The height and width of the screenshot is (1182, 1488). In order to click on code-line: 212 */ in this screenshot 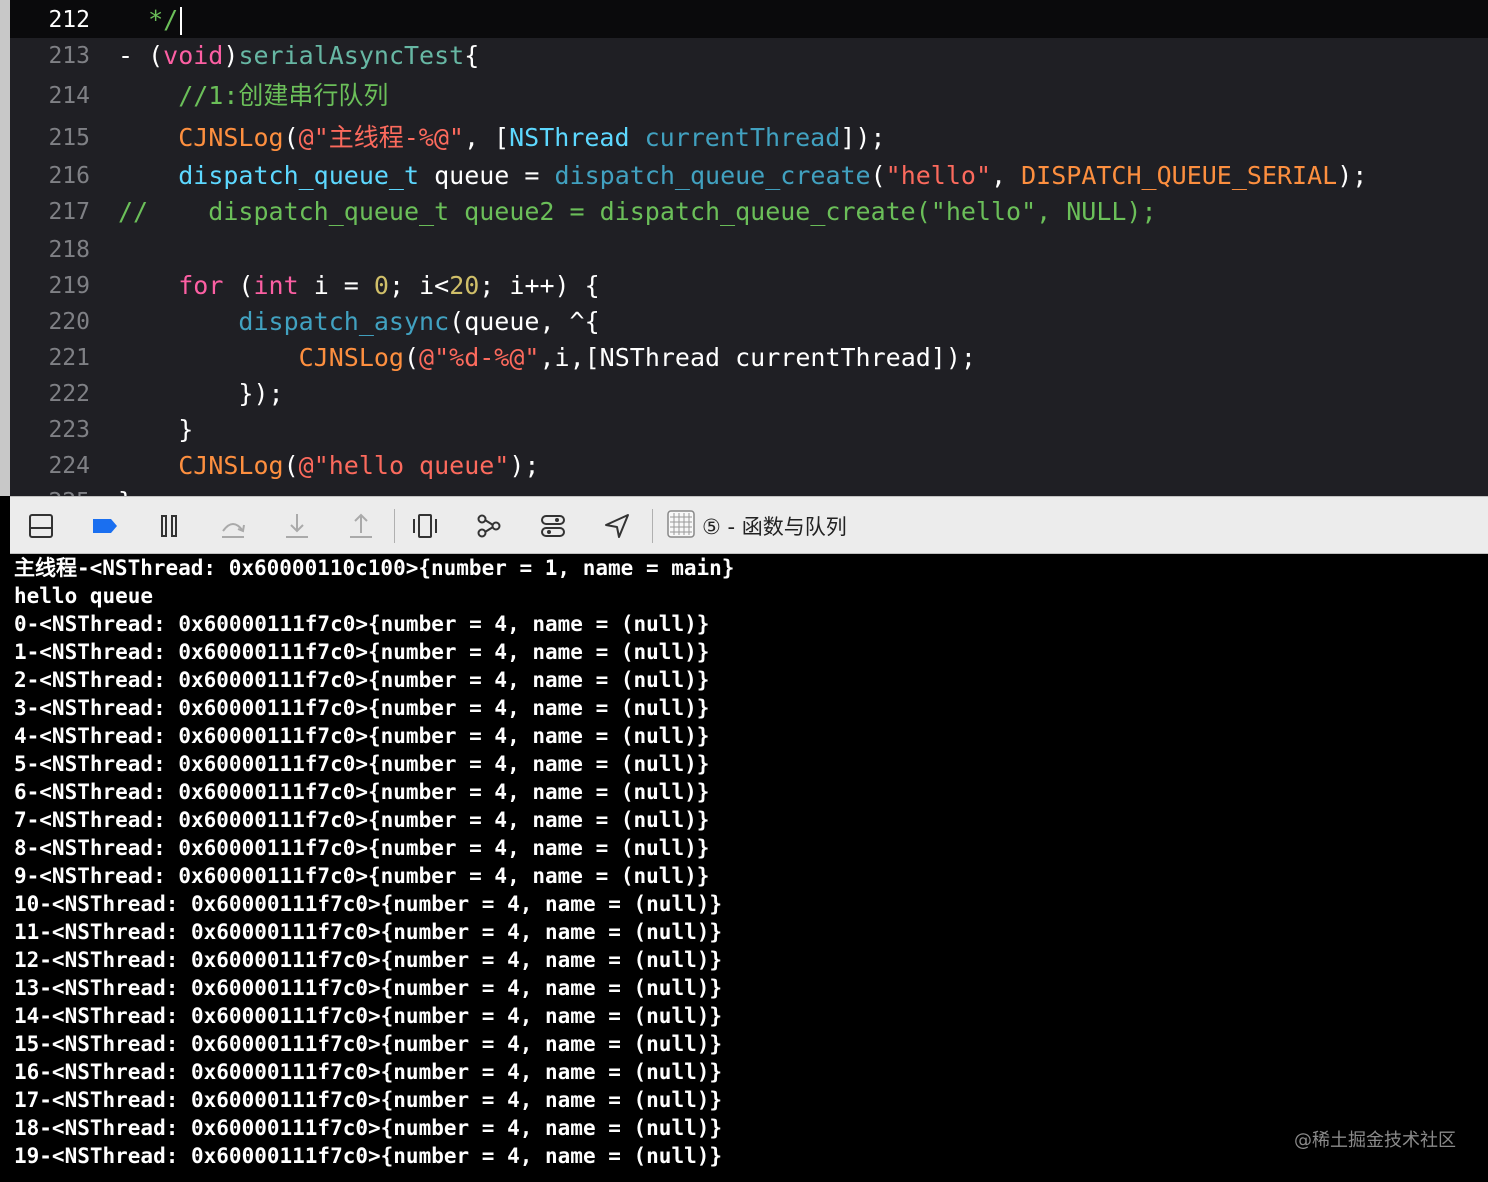, I will do `click(749, 19)`.